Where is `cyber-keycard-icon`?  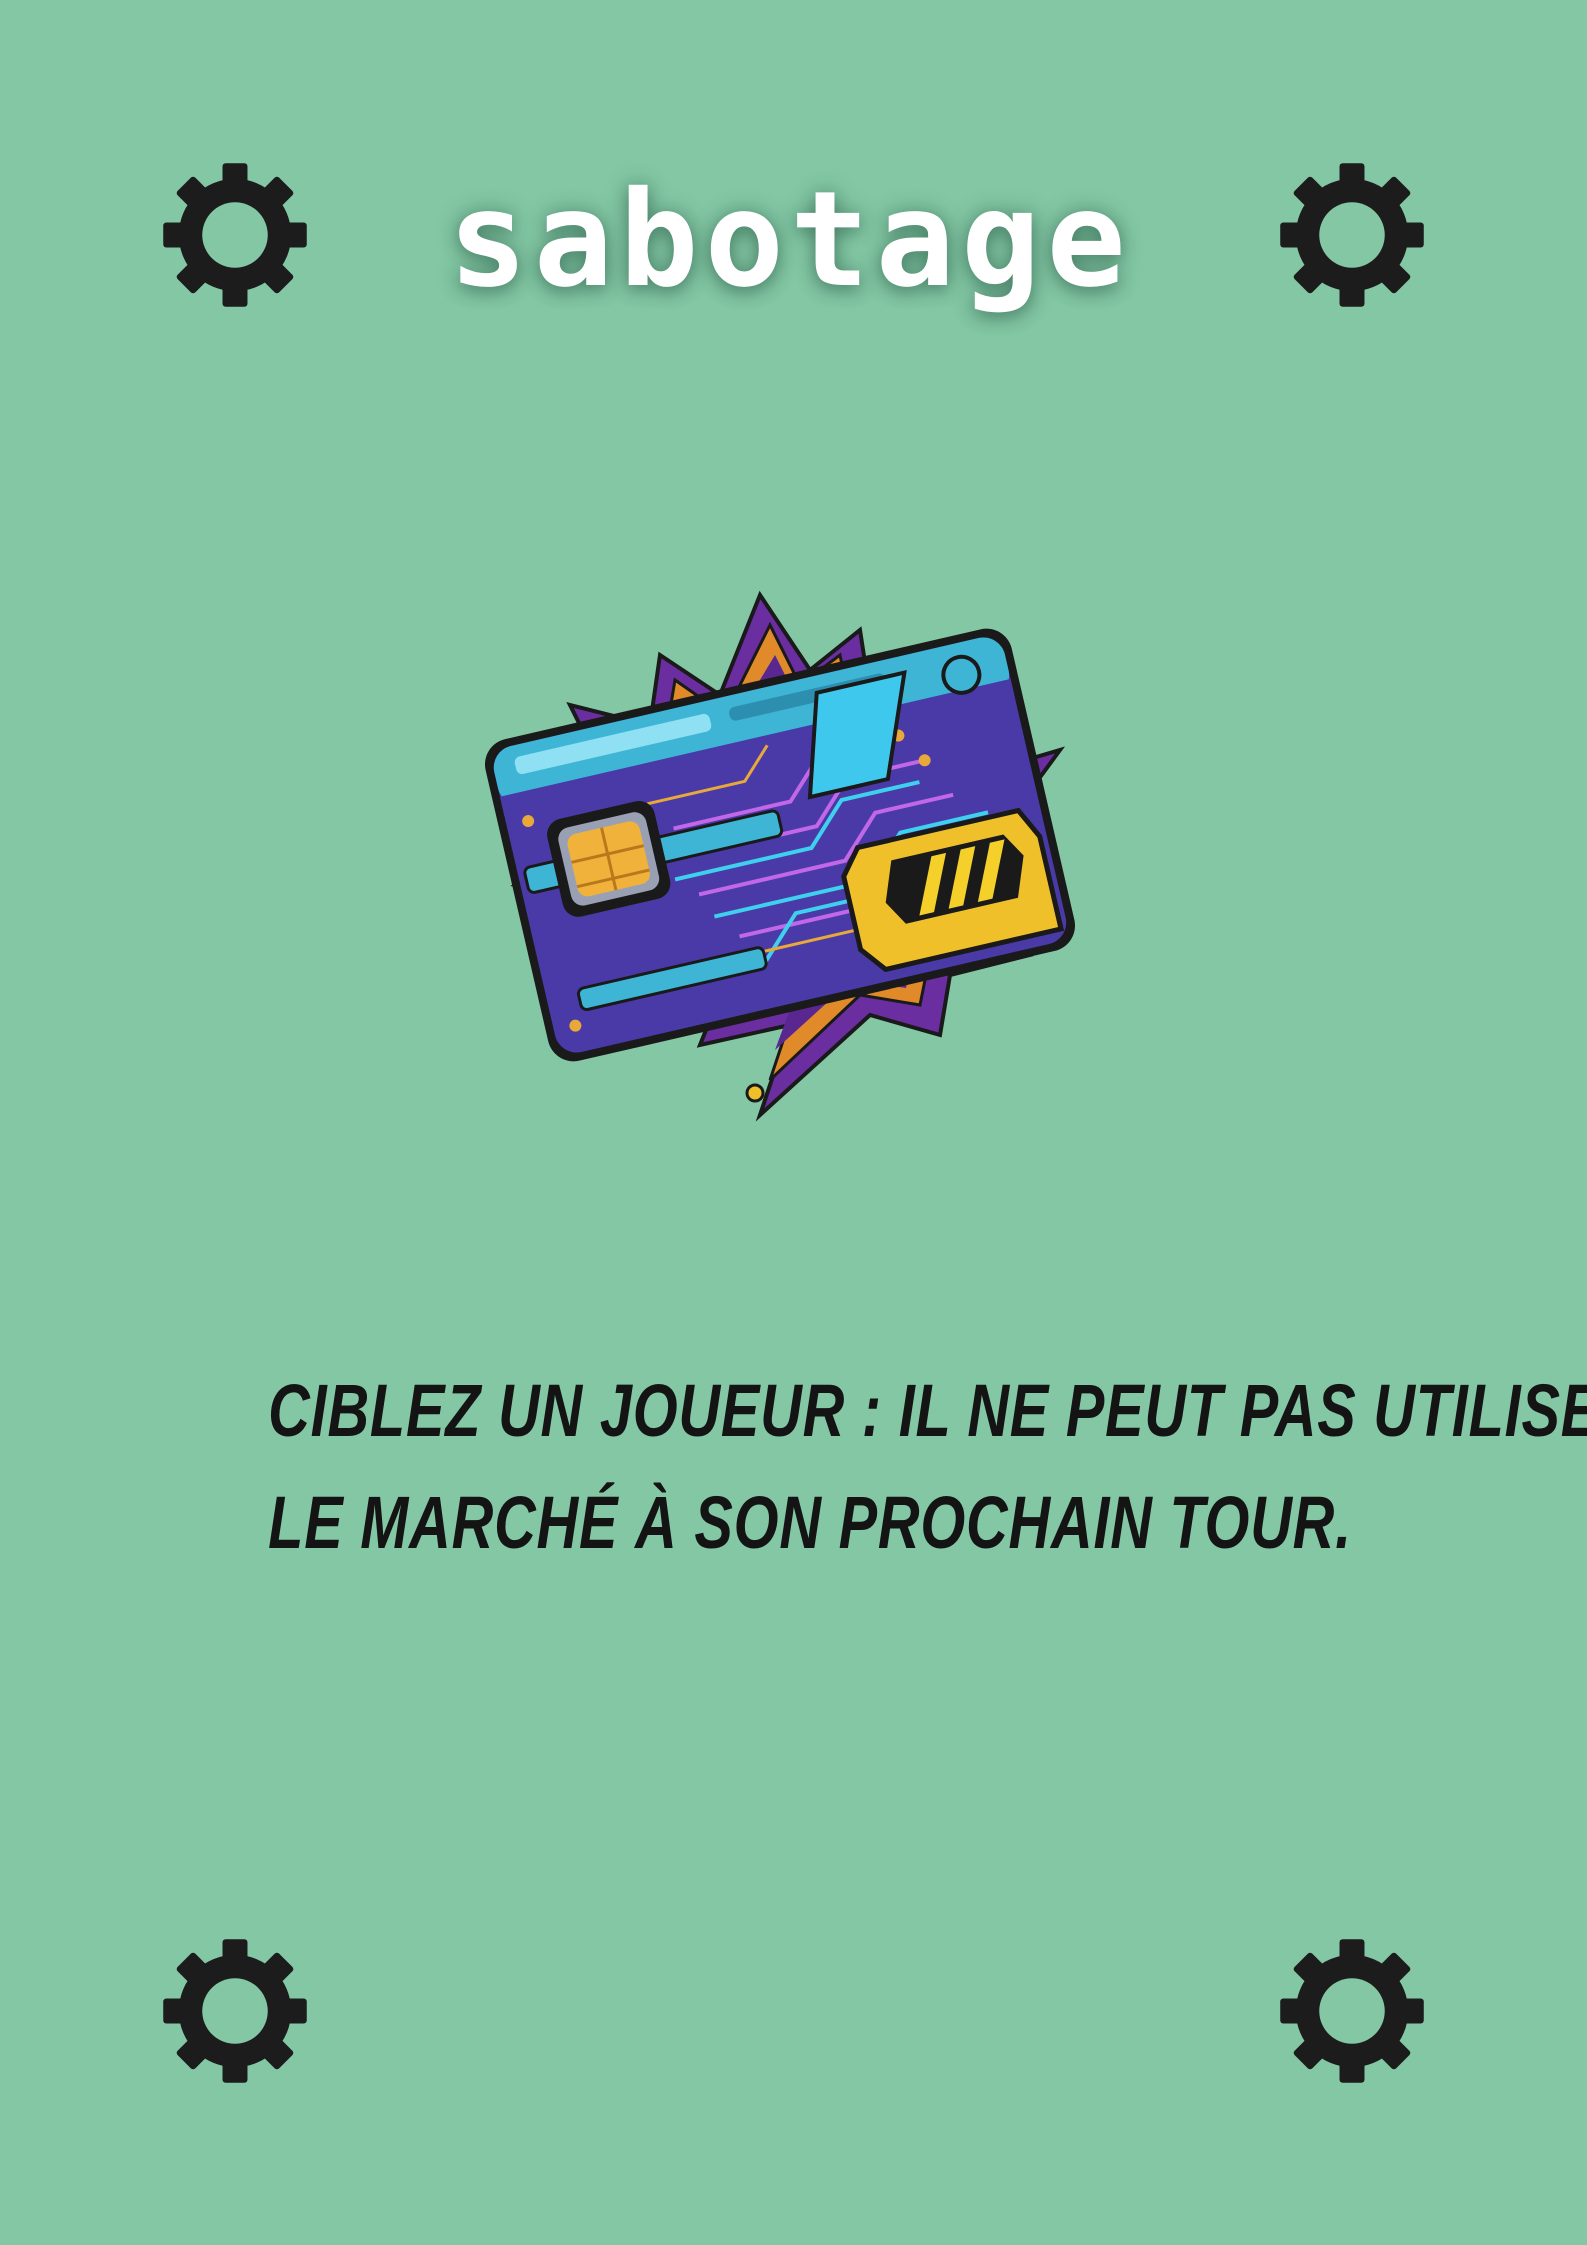 cyber-keycard-icon is located at coordinates (780, 845).